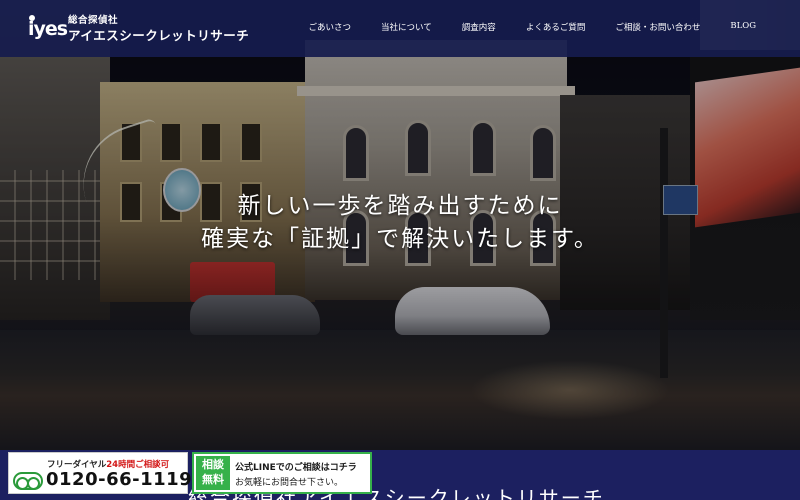  Describe the element at coordinates (556, 27) in the screenshot. I see `nav-item-faq: よくあるご質問` at that location.